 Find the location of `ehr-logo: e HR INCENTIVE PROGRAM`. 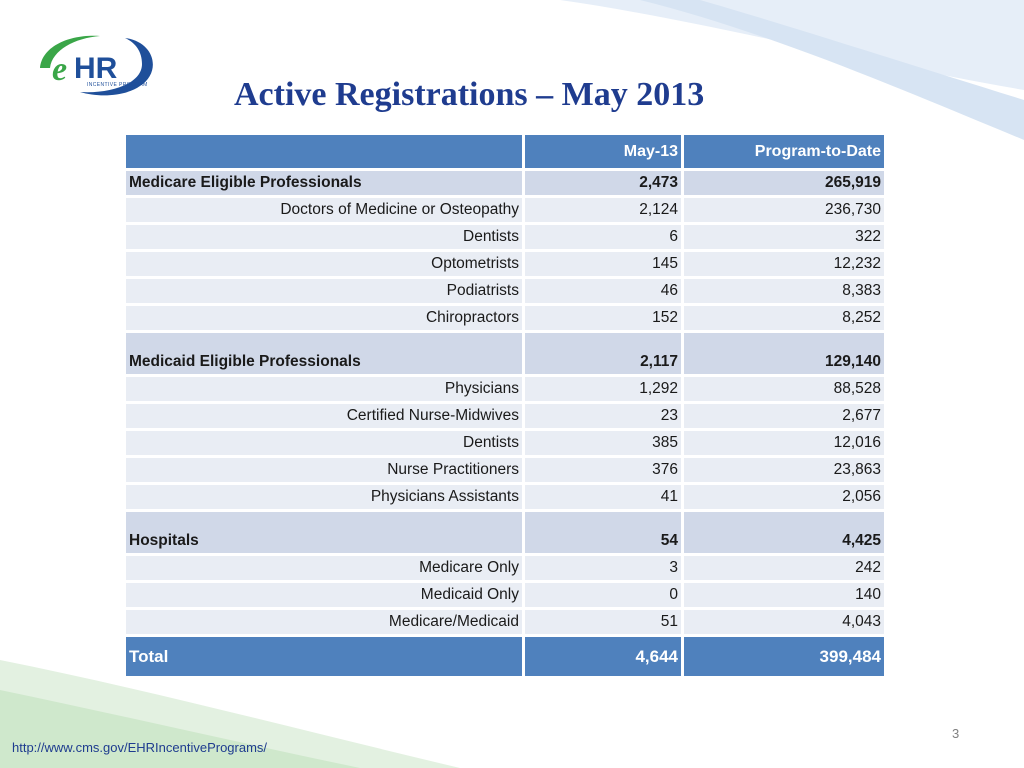

ehr-logo: e HR INCENTIVE PROGRAM is located at coordinates (95, 64).